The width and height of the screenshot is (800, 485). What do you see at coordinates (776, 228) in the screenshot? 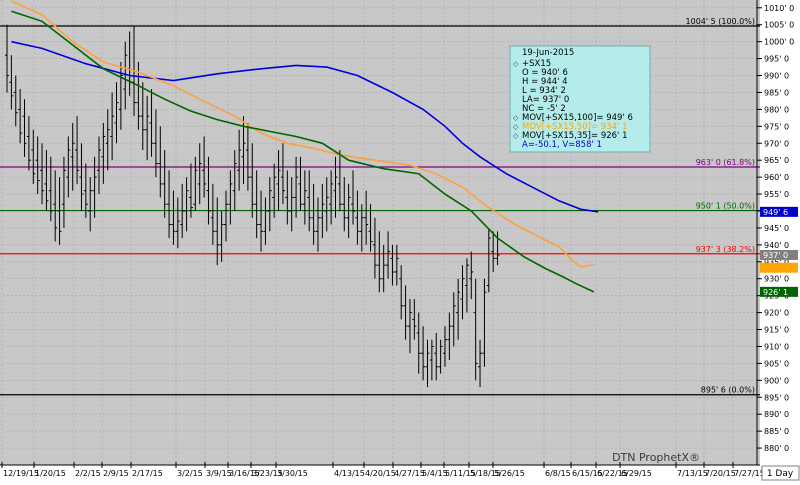
I see `y-tick-label: 945' 0` at bounding box center [776, 228].